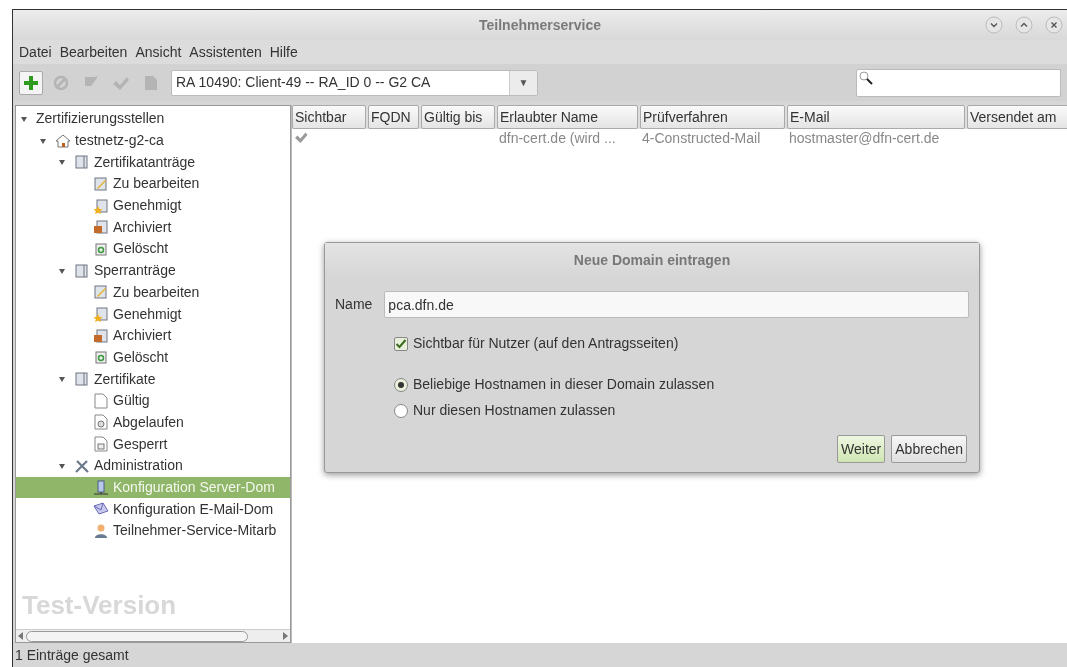 The height and width of the screenshot is (667, 1067). I want to click on scroll-right-icon, so click(285, 636).